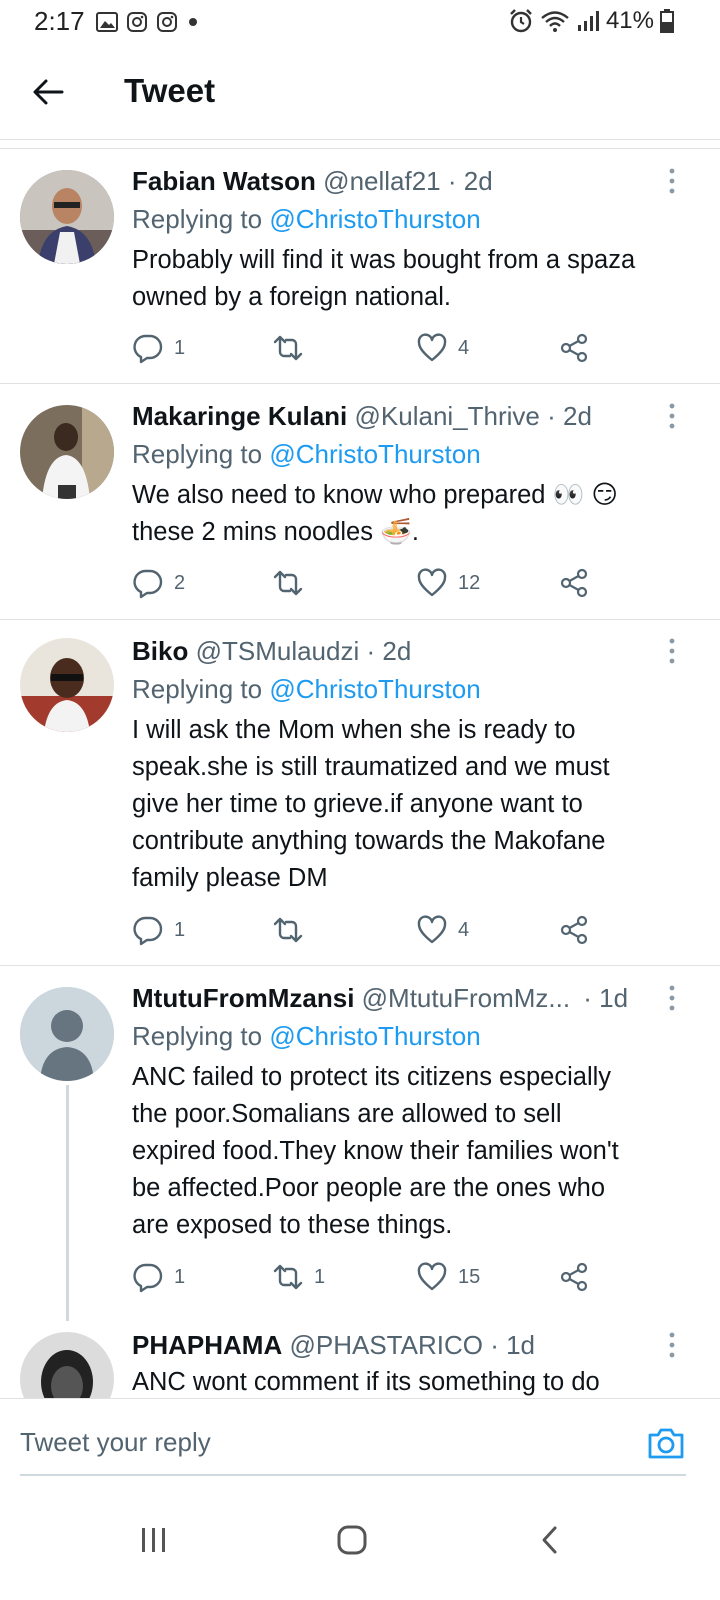  Describe the element at coordinates (298, 1277) in the screenshot. I see `retweet-button: 1` at that location.